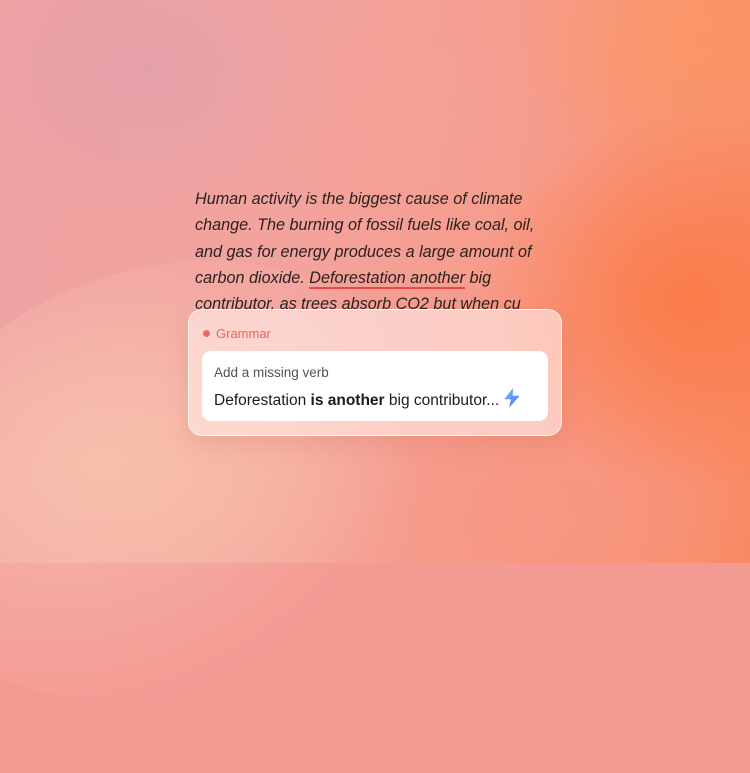 This screenshot has height=773, width=750. Describe the element at coordinates (243, 333) in the screenshot. I see `category-label: Grammar` at that location.